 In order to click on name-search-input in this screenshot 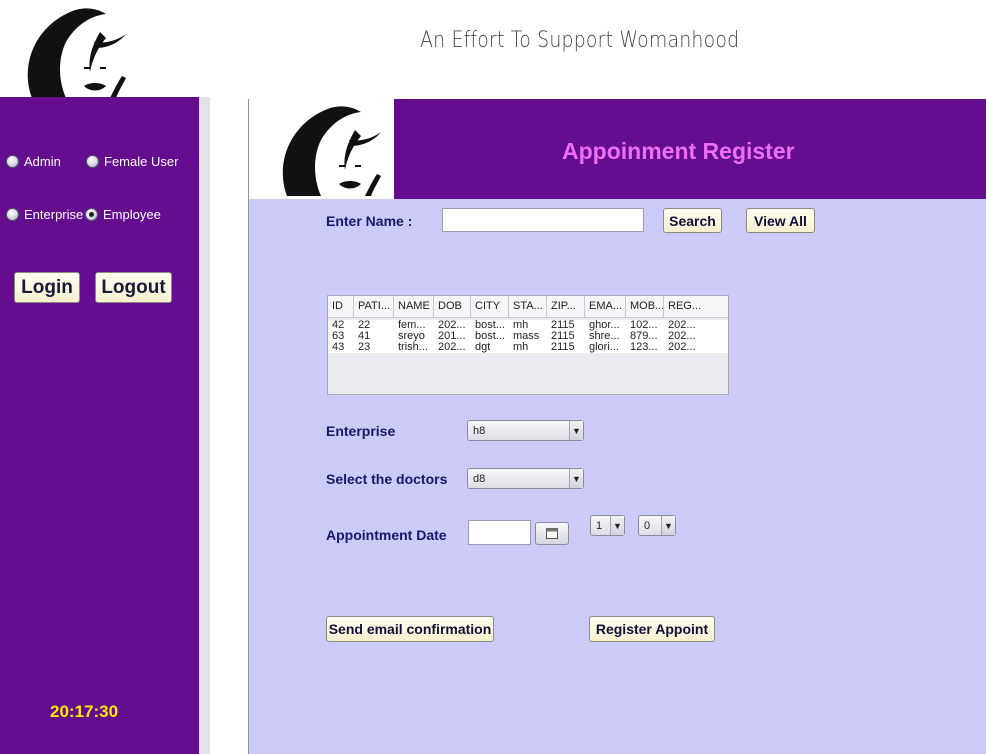, I will do `click(543, 220)`.